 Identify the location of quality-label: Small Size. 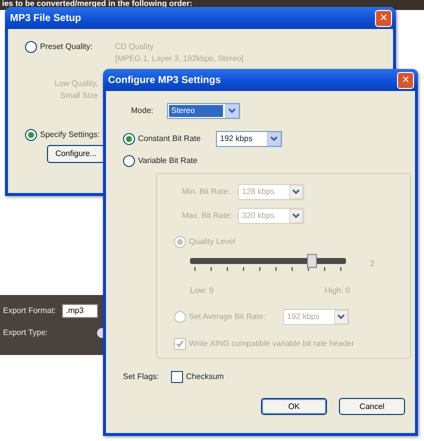
(78, 96).